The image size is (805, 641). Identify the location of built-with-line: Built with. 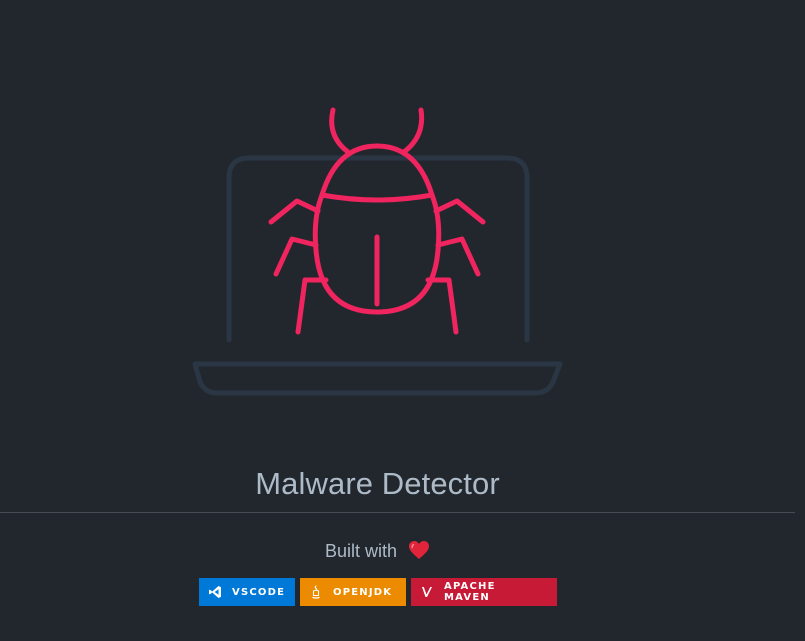
(377, 552).